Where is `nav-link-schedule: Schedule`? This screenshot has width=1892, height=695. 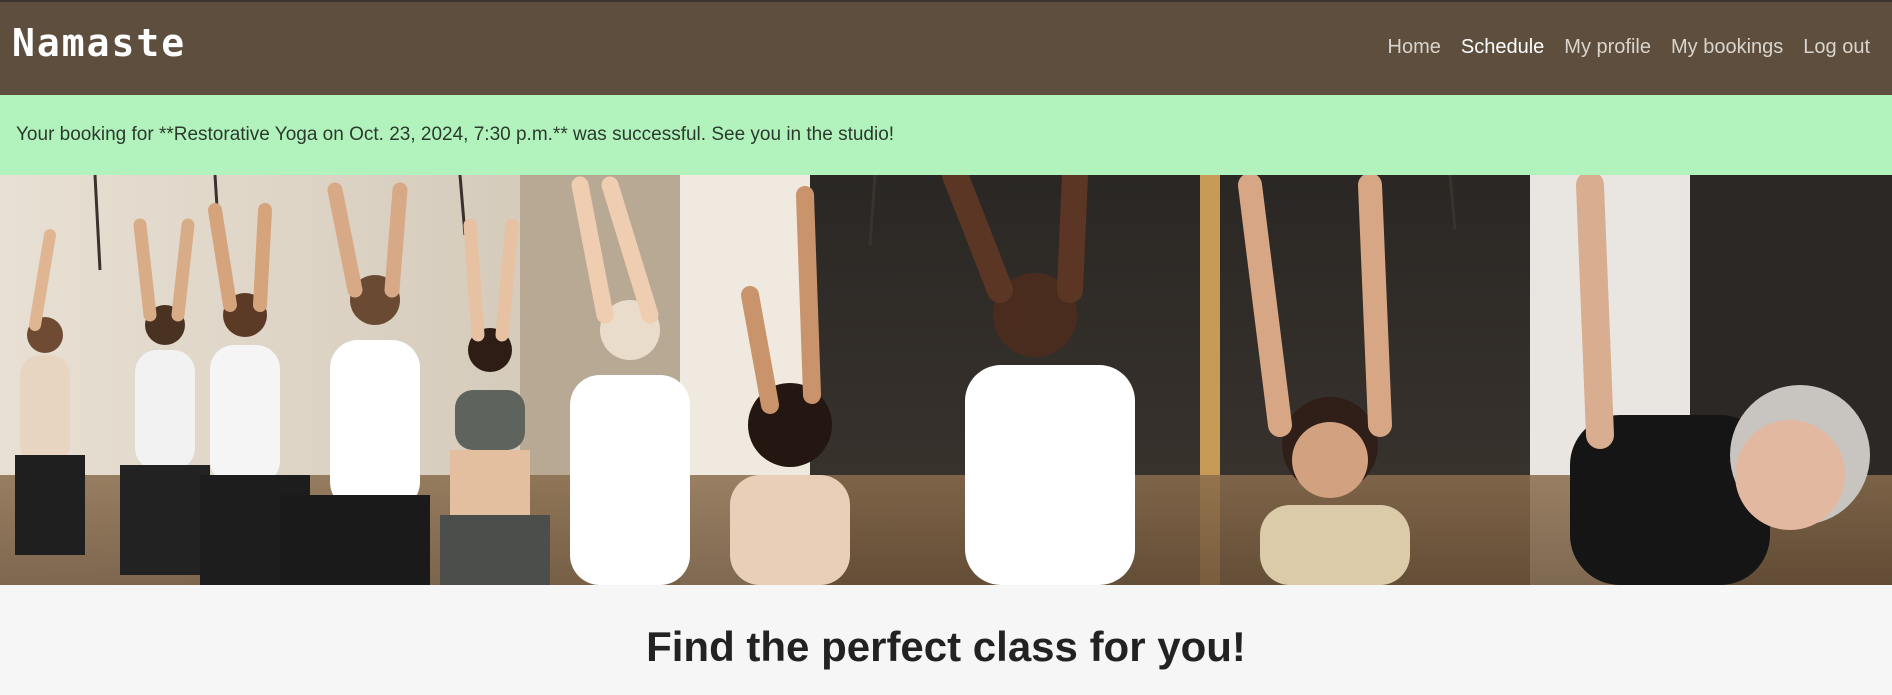 nav-link-schedule: Schedule is located at coordinates (1502, 47).